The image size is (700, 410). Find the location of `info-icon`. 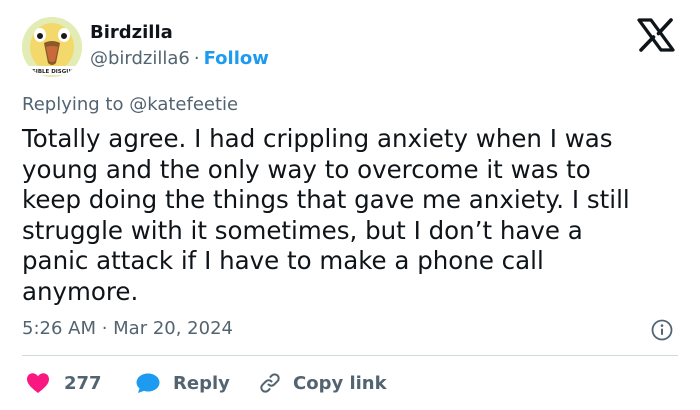

info-icon is located at coordinates (662, 330).